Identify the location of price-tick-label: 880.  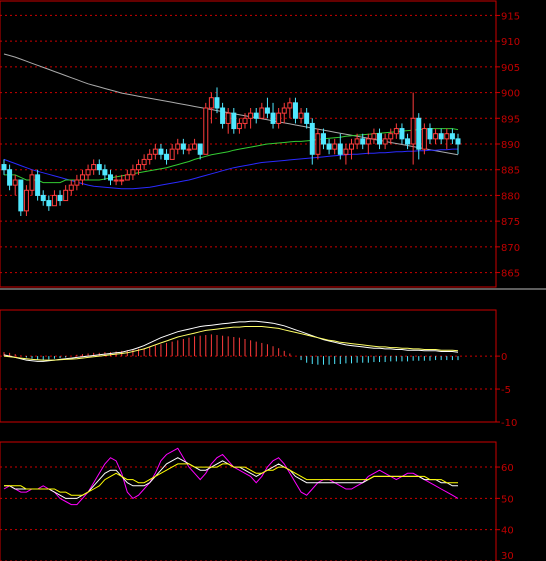
(510, 196).